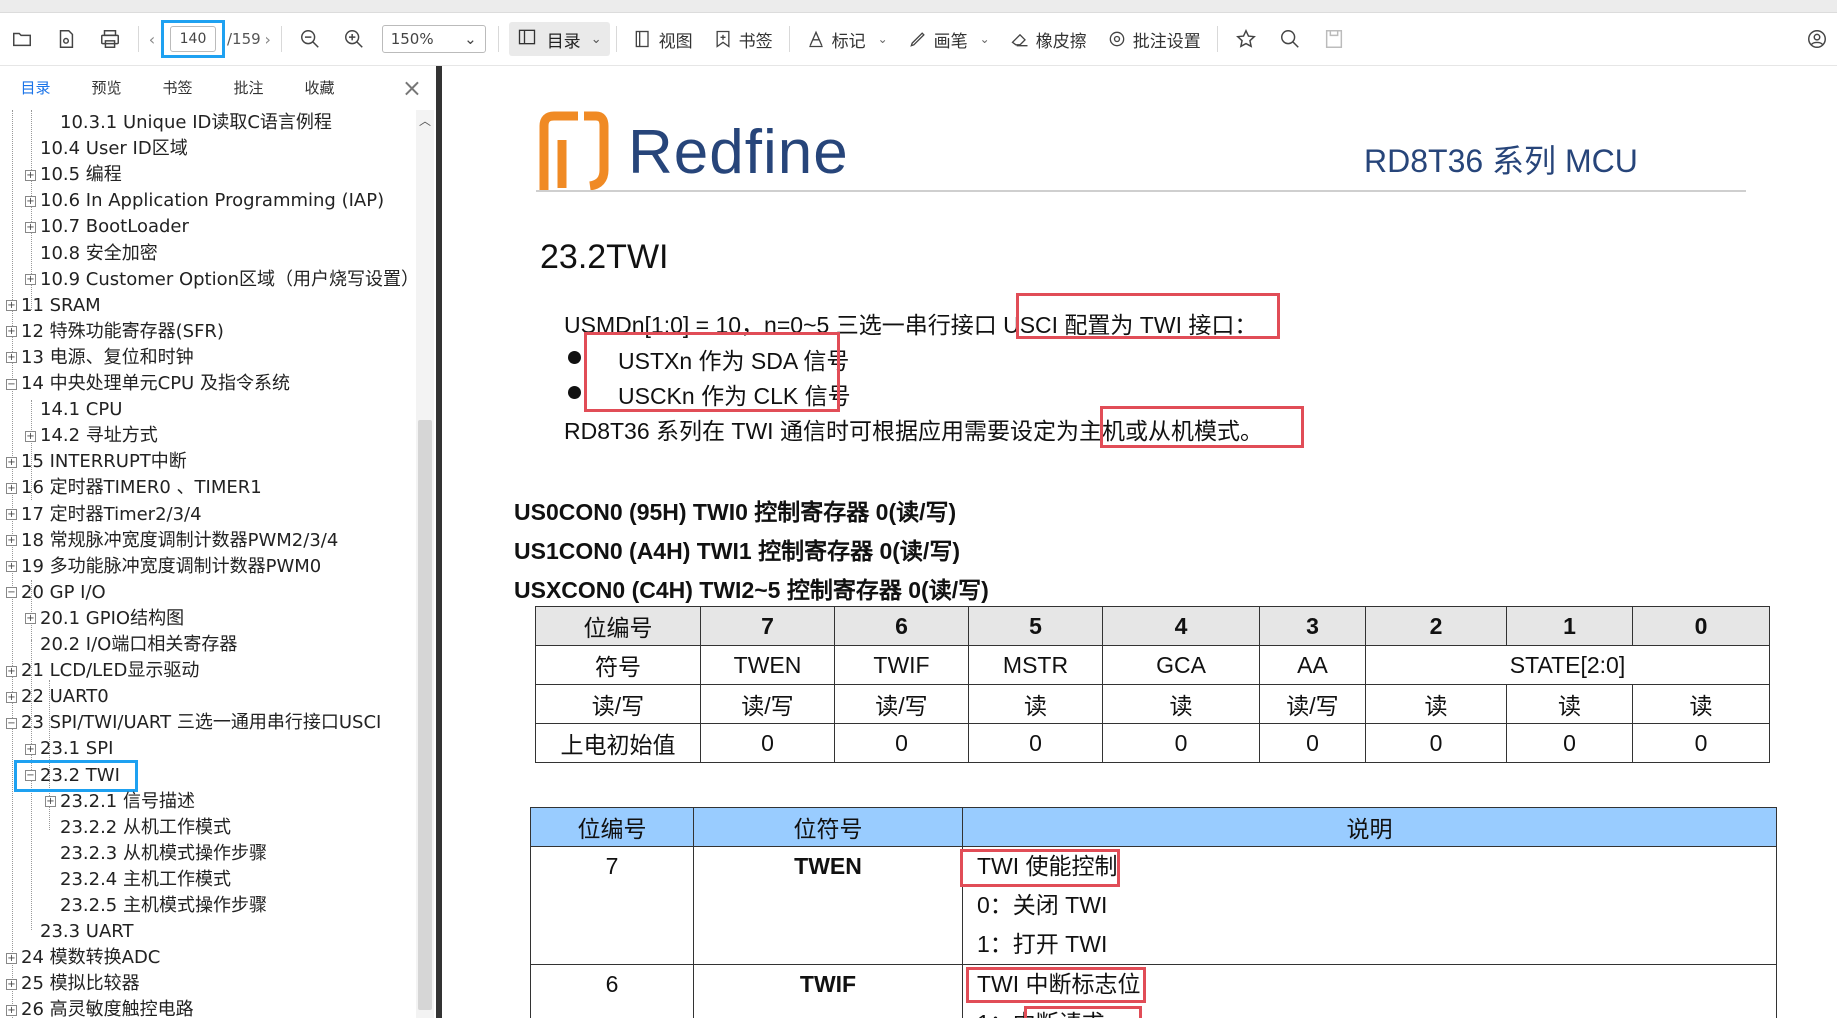 The image size is (1837, 1018). What do you see at coordinates (35, 87) in the screenshot?
I see `tab-toc: 目录` at bounding box center [35, 87].